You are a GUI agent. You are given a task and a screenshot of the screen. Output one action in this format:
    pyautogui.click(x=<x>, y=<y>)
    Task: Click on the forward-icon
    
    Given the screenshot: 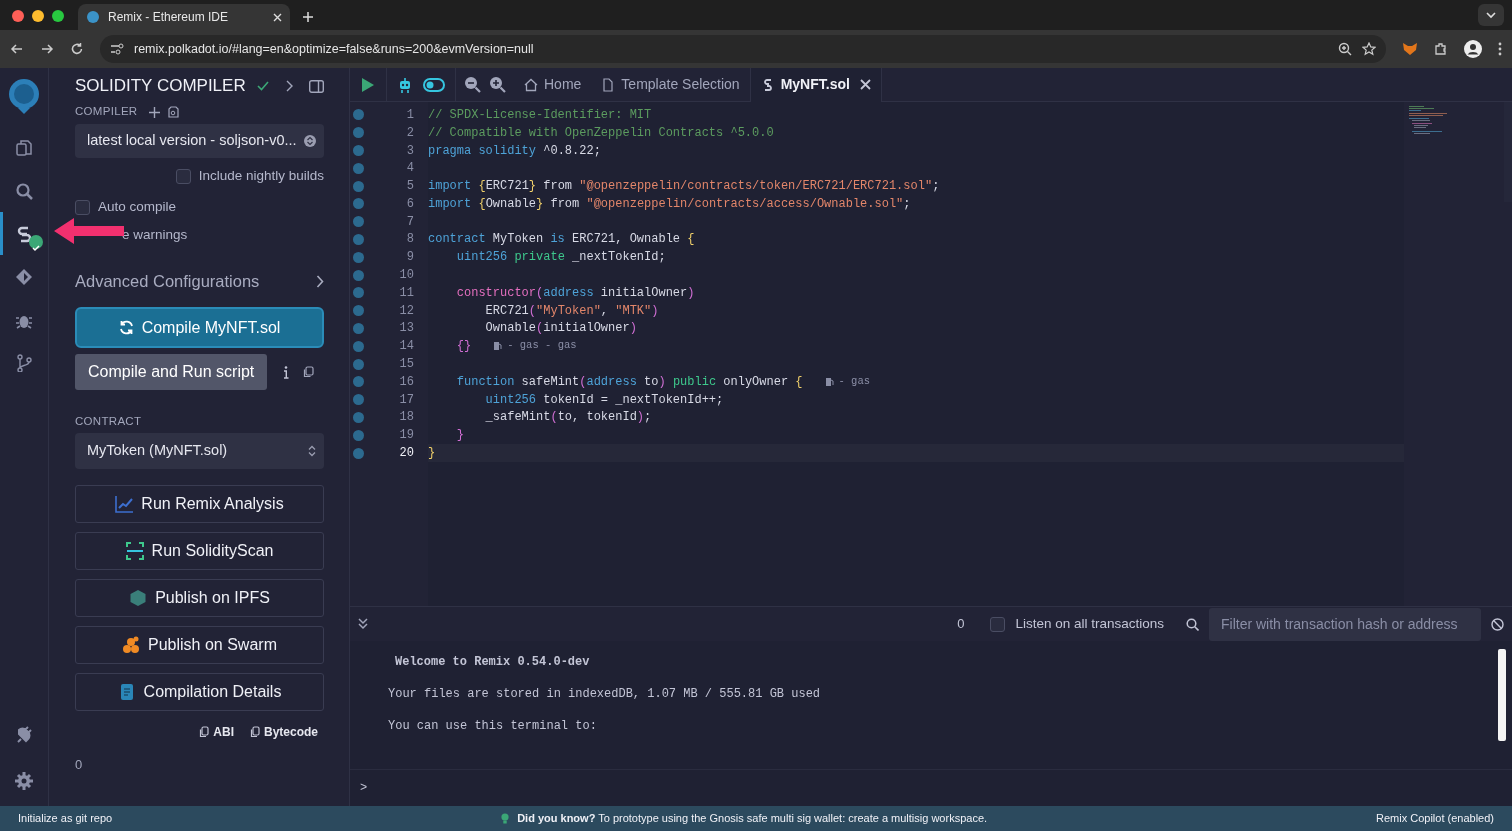 What is the action you would take?
    pyautogui.click(x=47, y=49)
    